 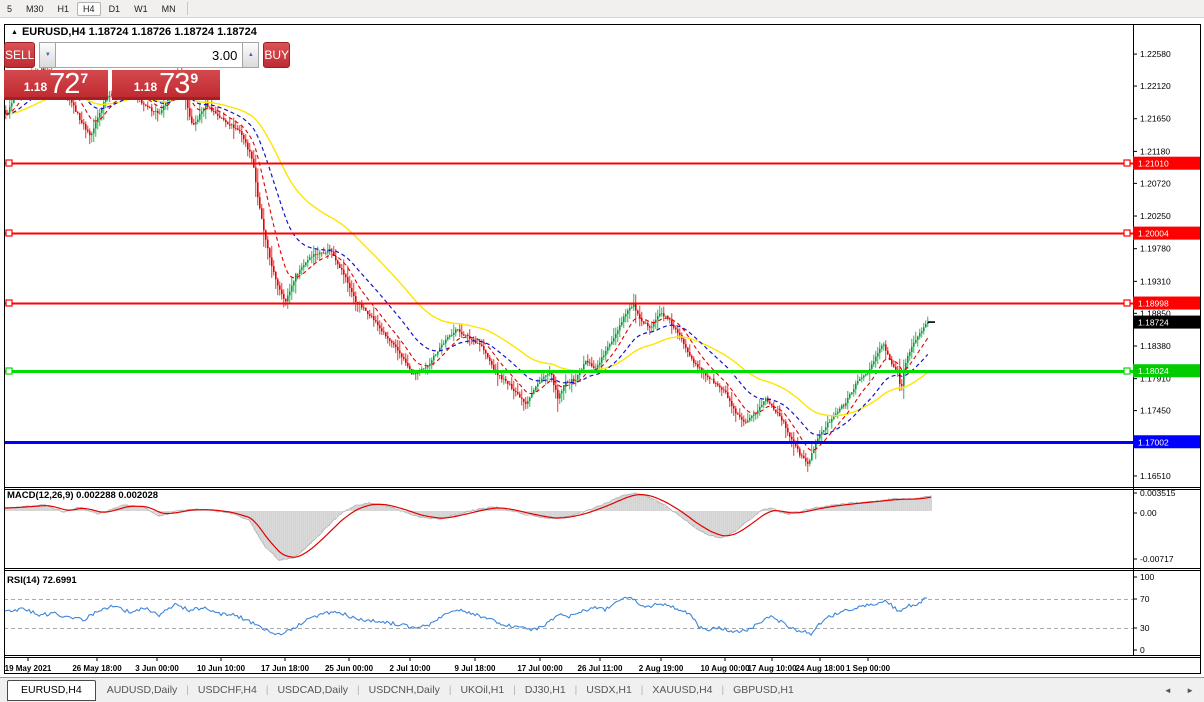 What do you see at coordinates (35, 87) in the screenshot?
I see `sell-price-prefix: 1.18` at bounding box center [35, 87].